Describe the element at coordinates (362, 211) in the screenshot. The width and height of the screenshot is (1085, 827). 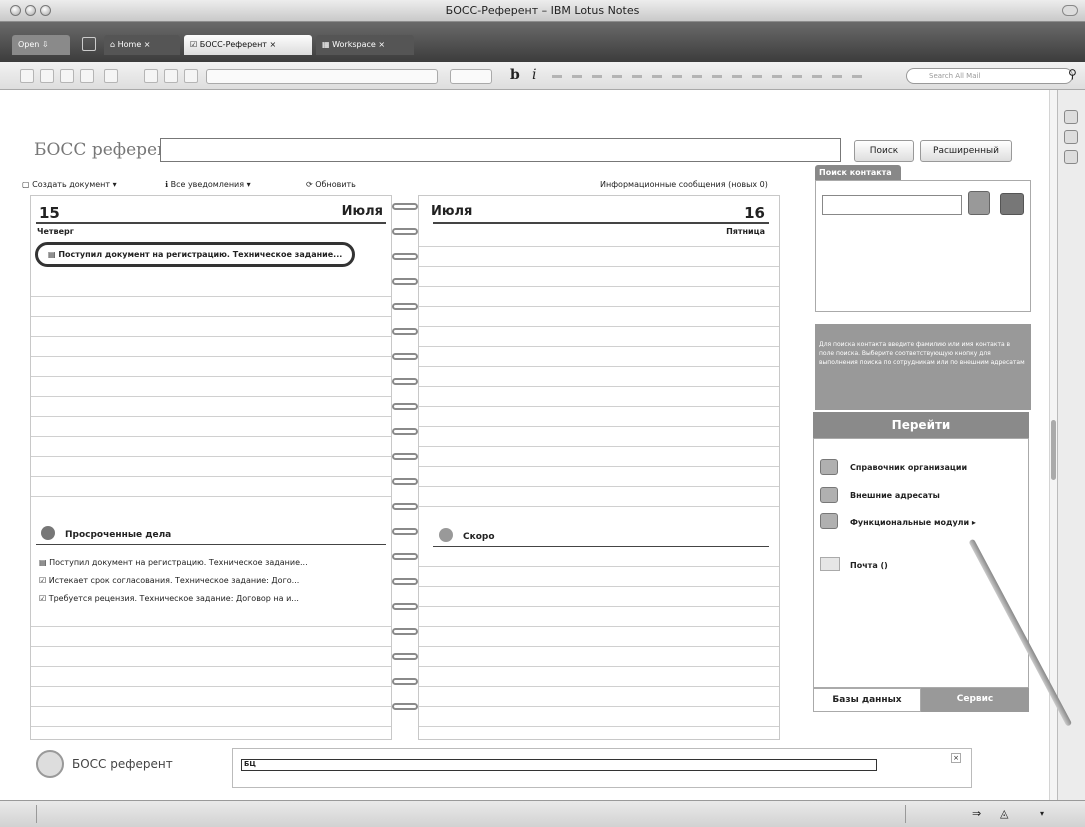
I see `left-month: Июля` at that location.